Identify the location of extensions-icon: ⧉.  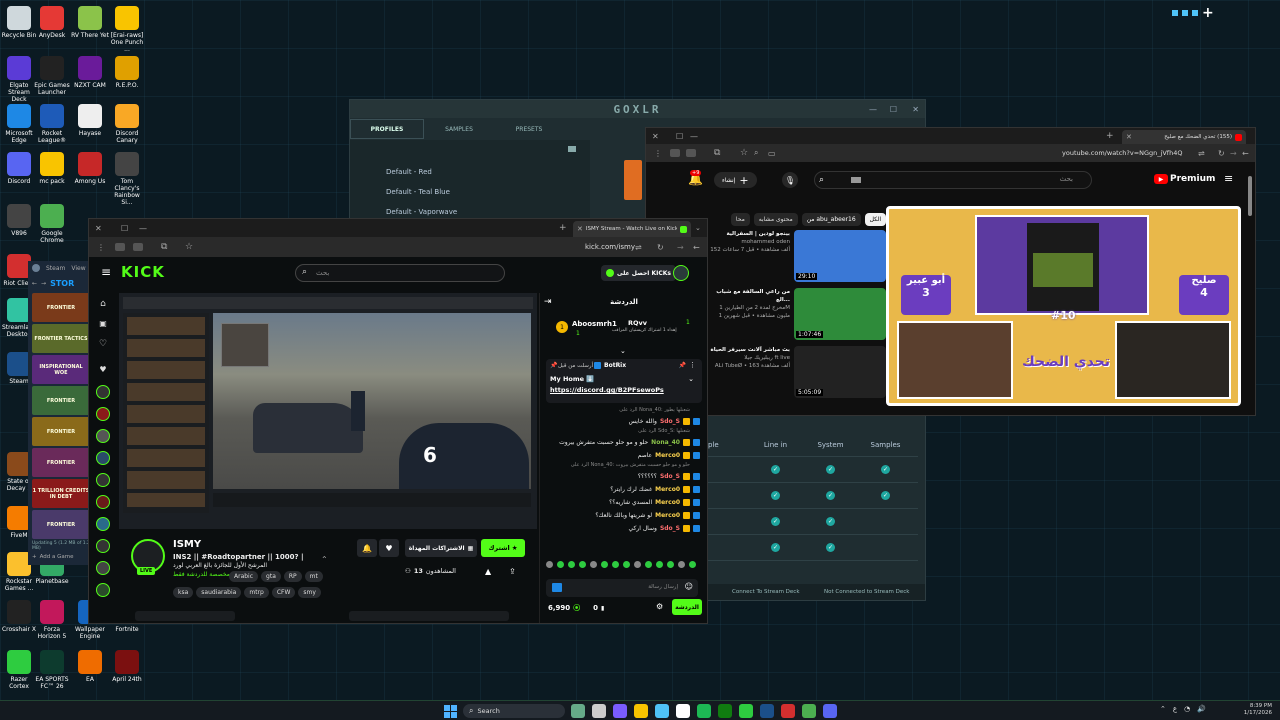
(717, 153).